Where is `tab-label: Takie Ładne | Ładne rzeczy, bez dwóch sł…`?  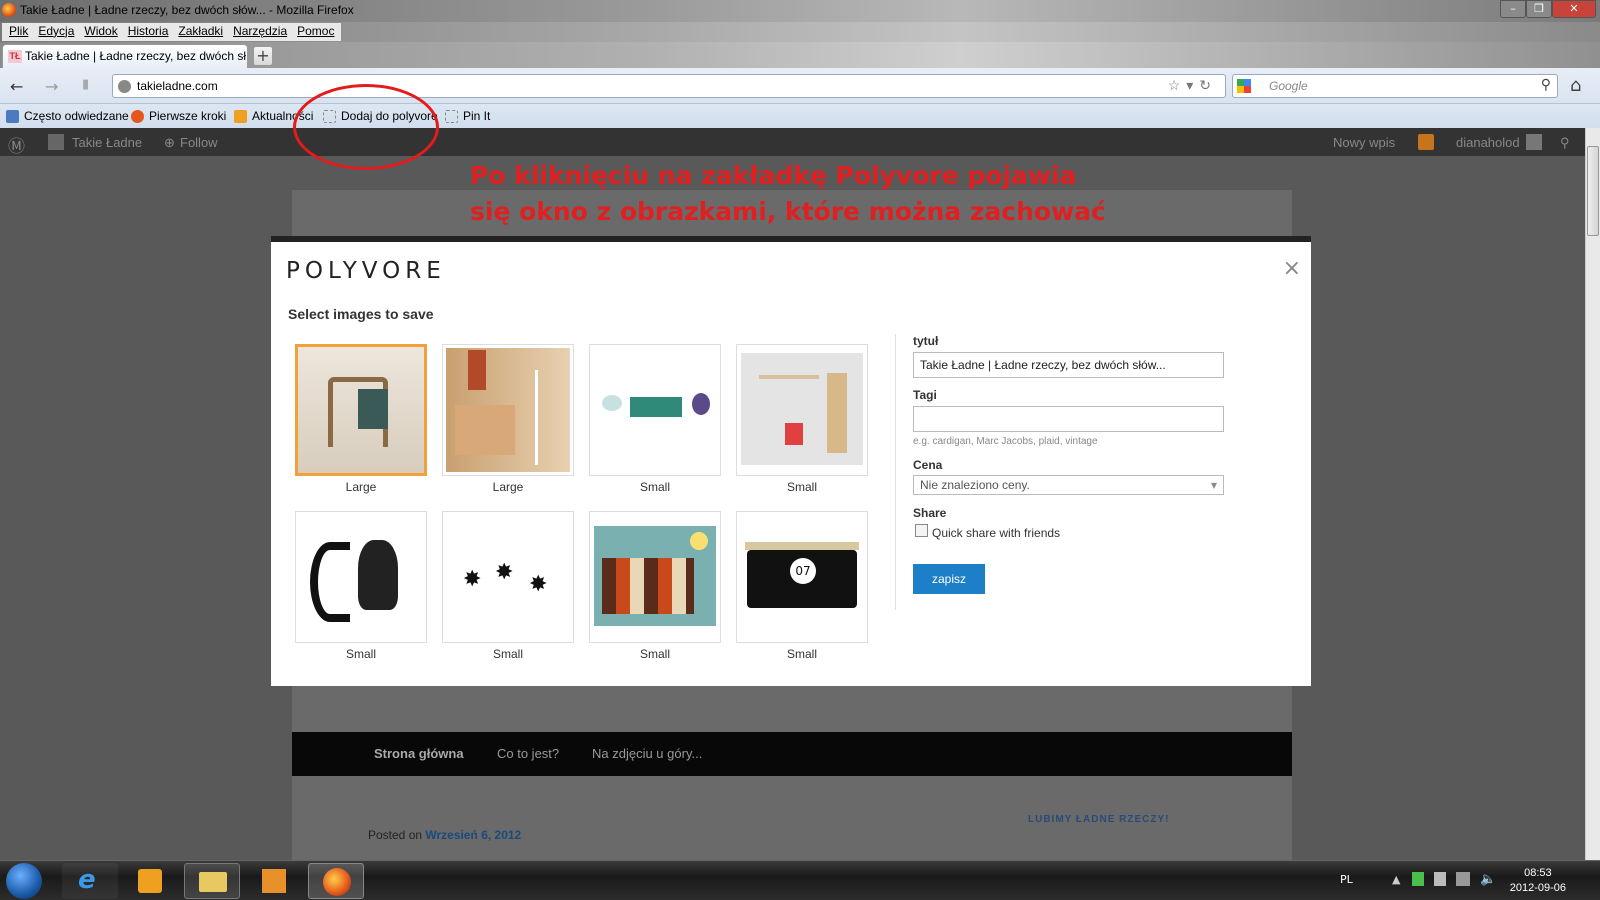
tab-label: Takie Ładne | Ładne rzeczy, bez dwóch sł… is located at coordinates (136, 56).